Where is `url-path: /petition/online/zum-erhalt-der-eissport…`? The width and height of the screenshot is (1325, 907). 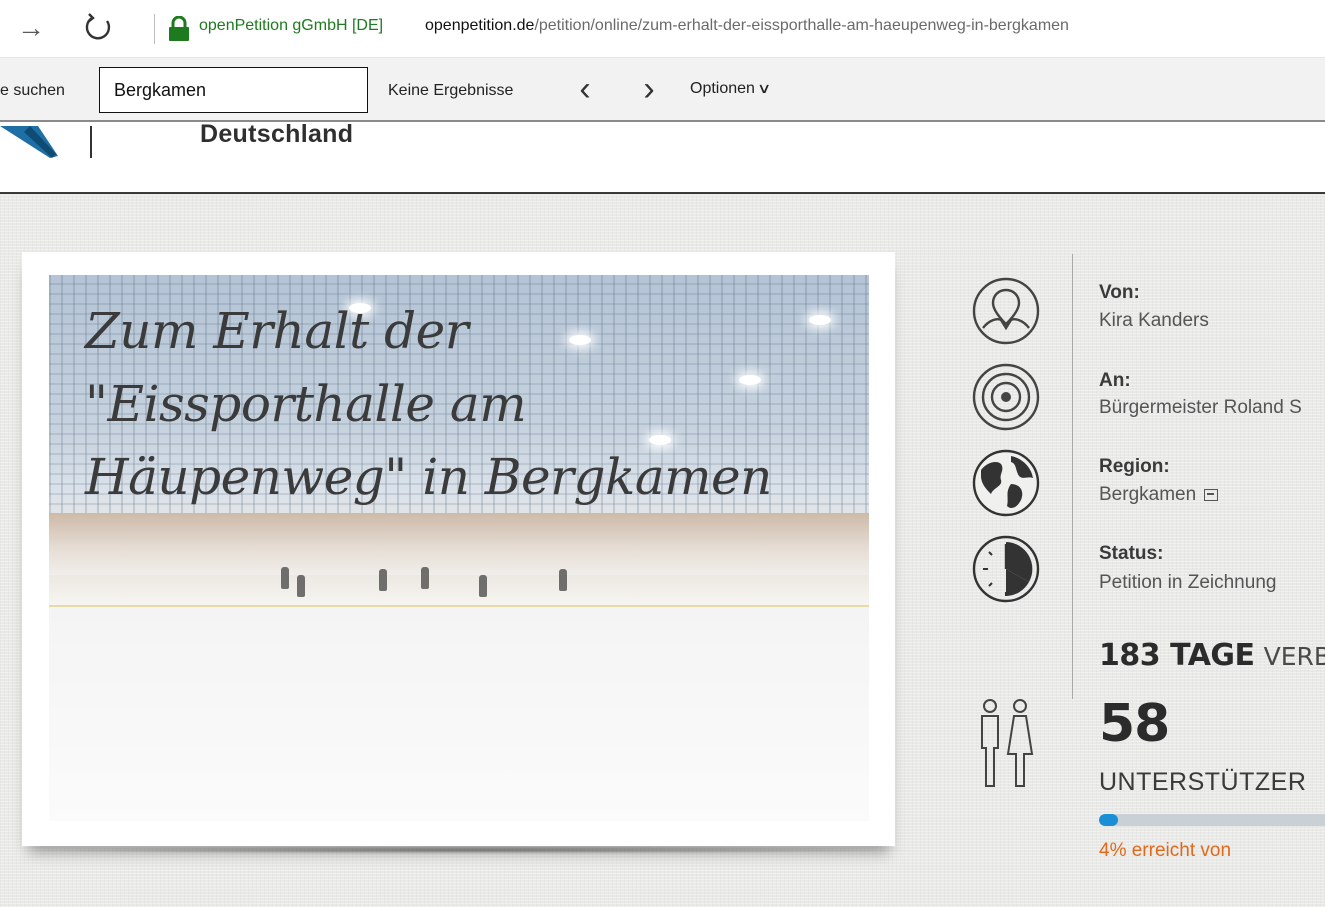 url-path: /petition/online/zum-erhalt-der-eissport… is located at coordinates (801, 25).